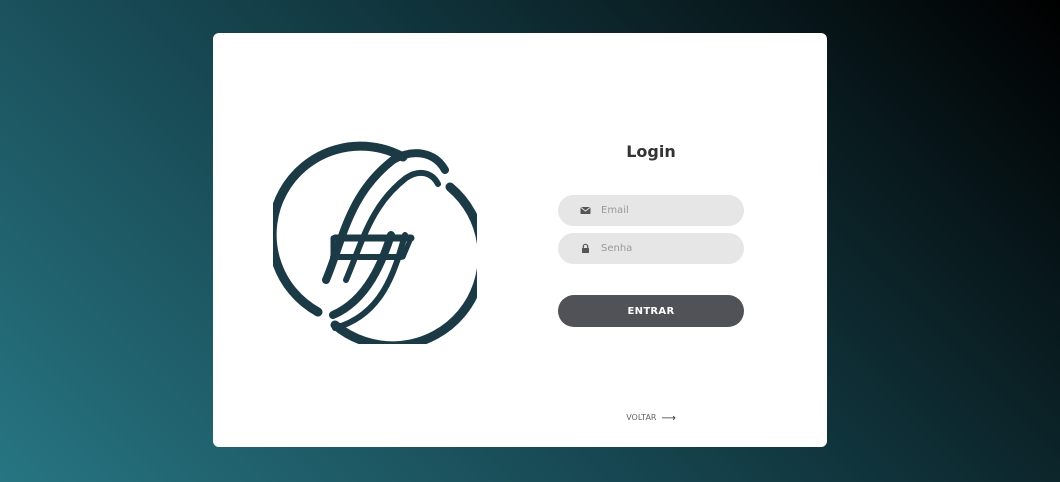  I want to click on back-link: VOLTAR ⟶, so click(651, 418).